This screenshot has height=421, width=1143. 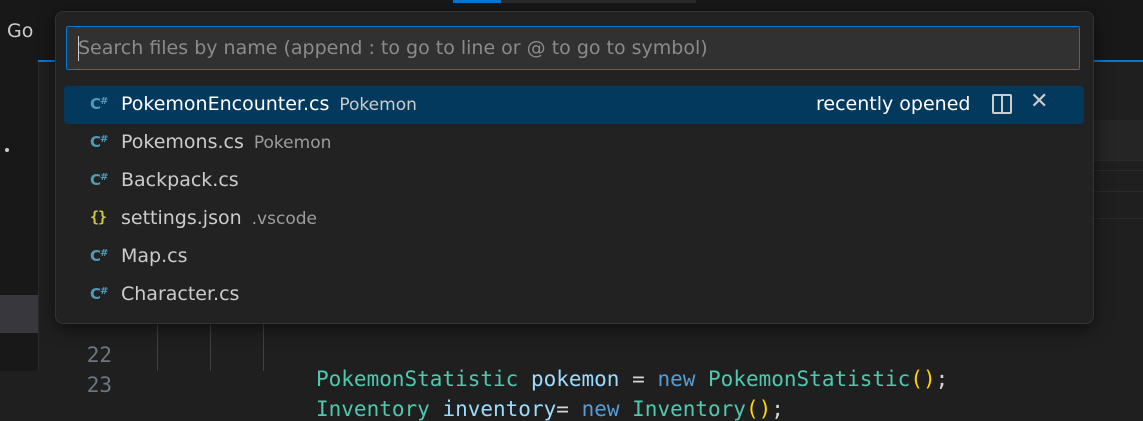 What do you see at coordinates (573, 48) in the screenshot?
I see `quick-open-search-input` at bounding box center [573, 48].